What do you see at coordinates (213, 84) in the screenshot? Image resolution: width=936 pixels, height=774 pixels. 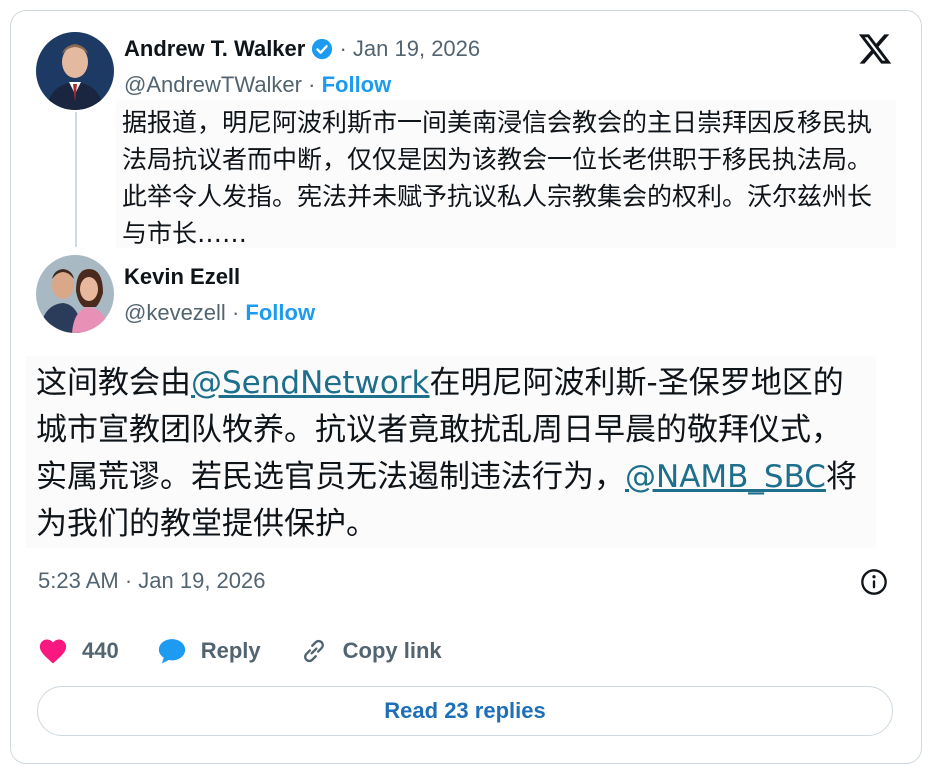 I see `author-handle: @AndrewTWalker` at bounding box center [213, 84].